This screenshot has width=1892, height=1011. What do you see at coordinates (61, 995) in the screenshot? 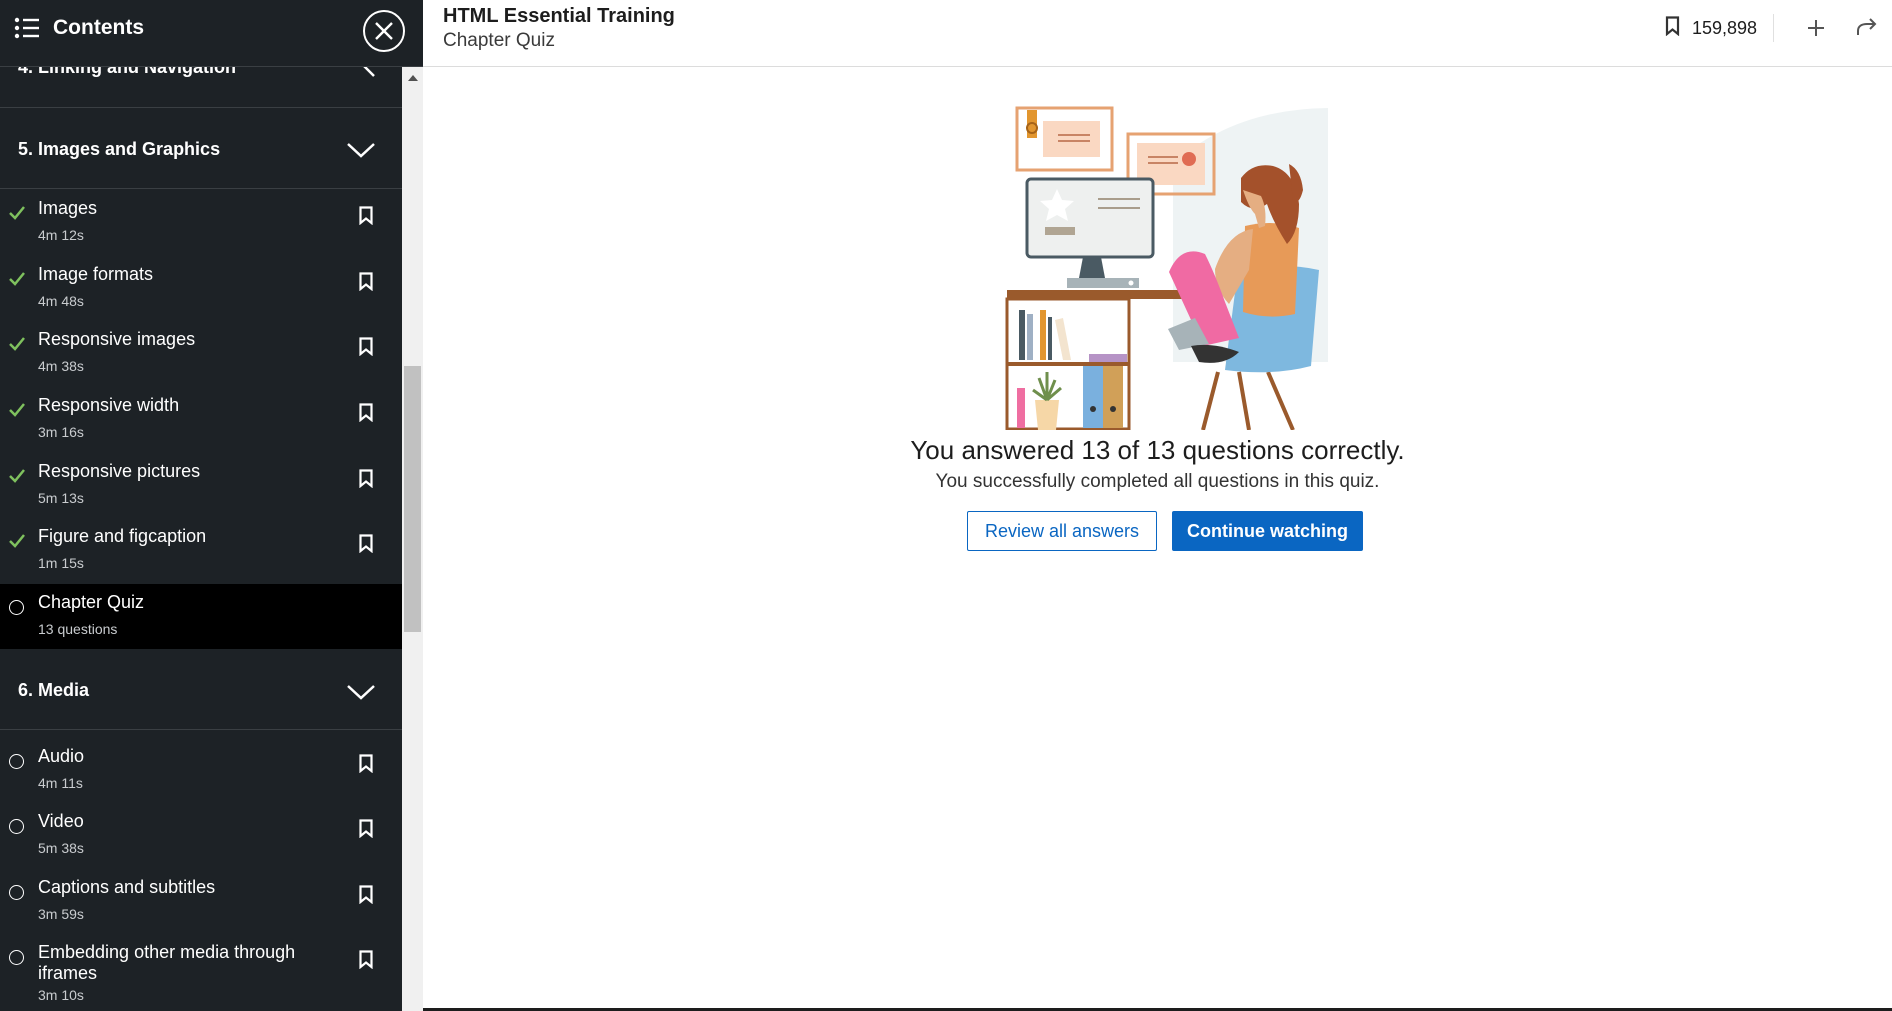
I see `item-duration: 3m 10s` at bounding box center [61, 995].